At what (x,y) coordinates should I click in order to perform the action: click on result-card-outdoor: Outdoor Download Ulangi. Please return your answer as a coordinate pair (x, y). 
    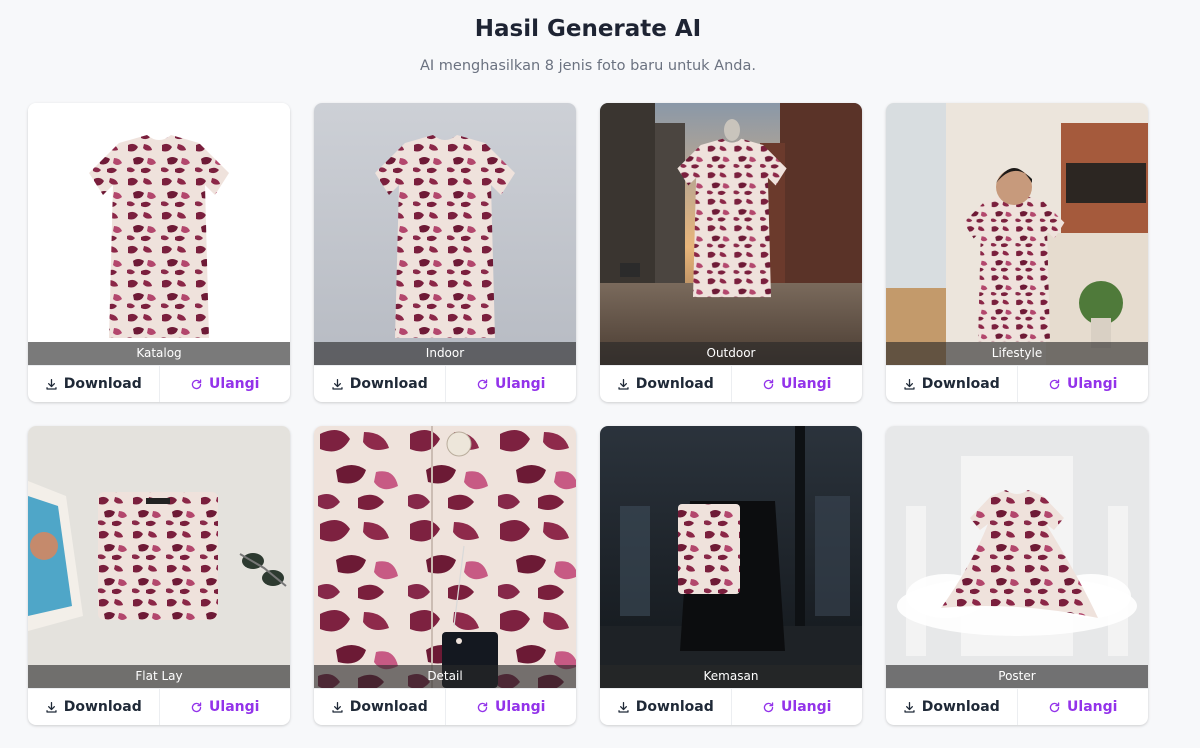
    Looking at the image, I should click on (731, 252).